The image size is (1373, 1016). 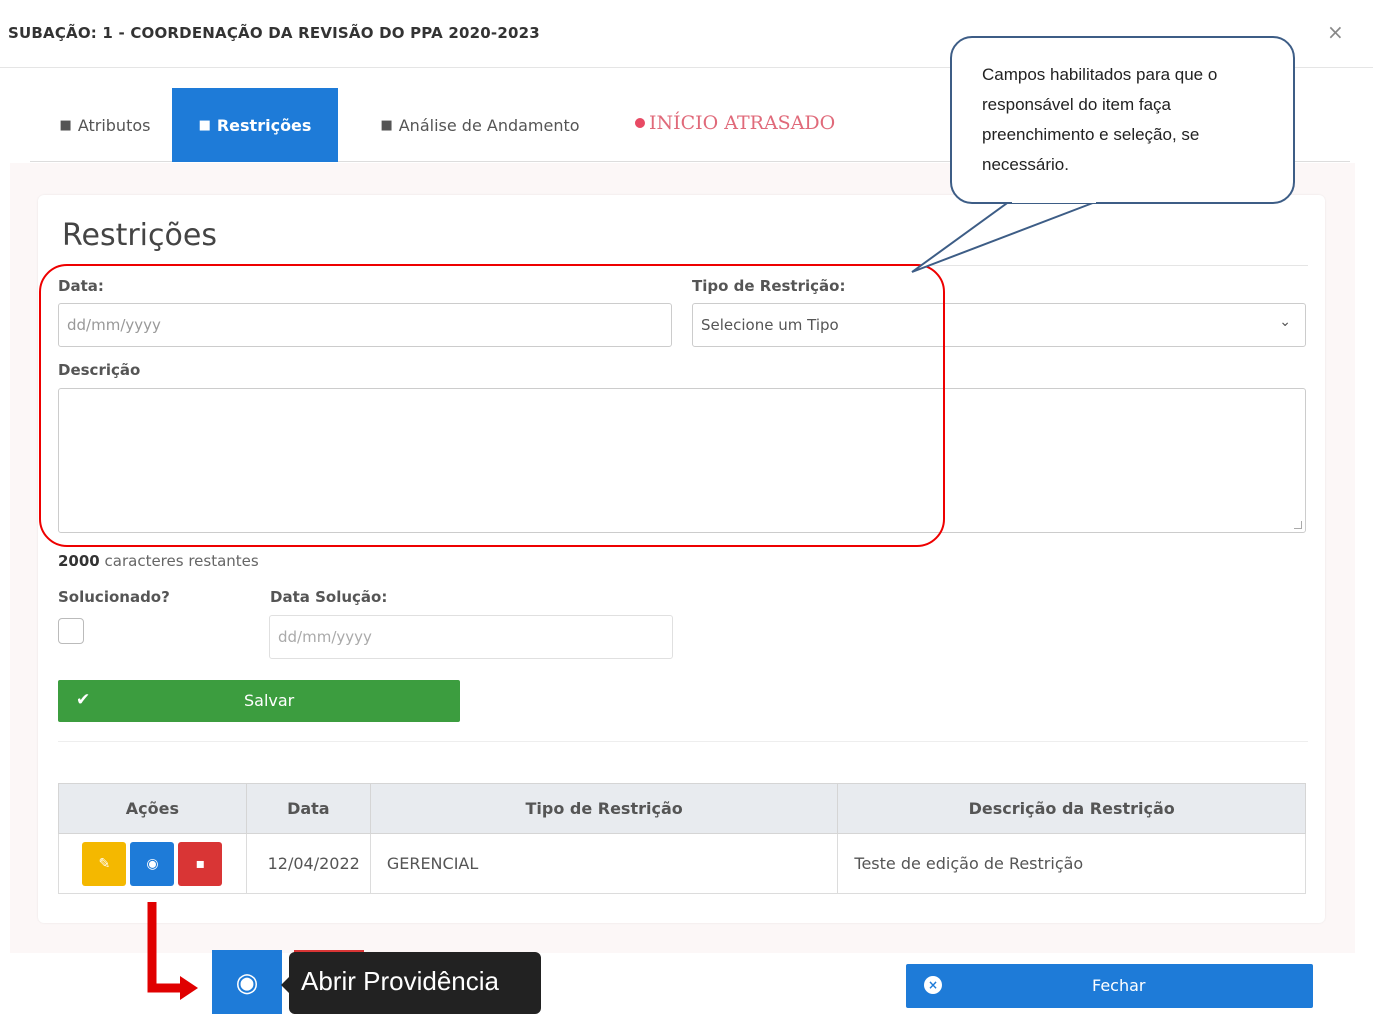 I want to click on tooltip: Abrir Providência, so click(x=415, y=983).